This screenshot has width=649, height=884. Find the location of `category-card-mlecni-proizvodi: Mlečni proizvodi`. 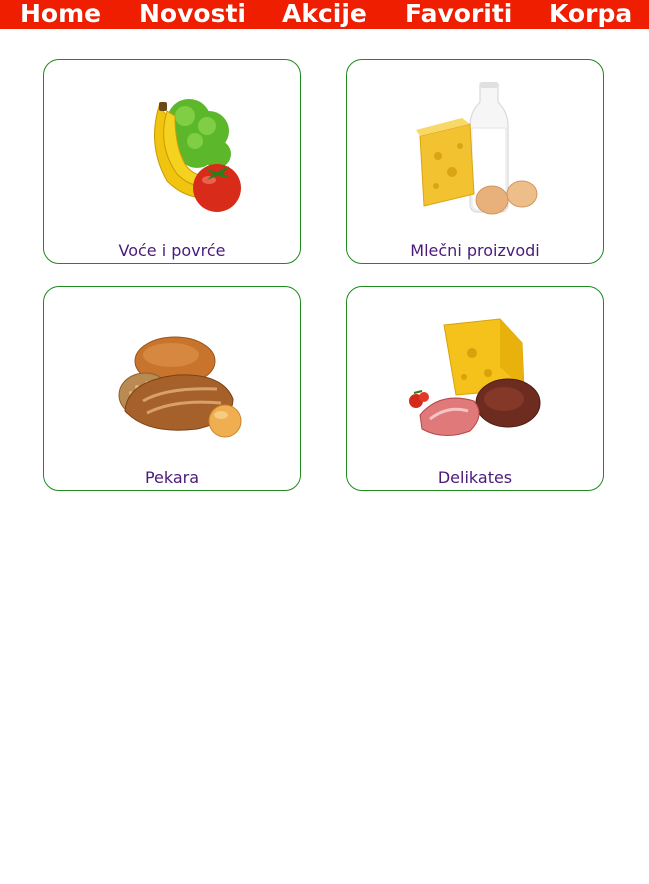

category-card-mlecni-proizvodi: Mlečni proizvodi is located at coordinates (475, 161).